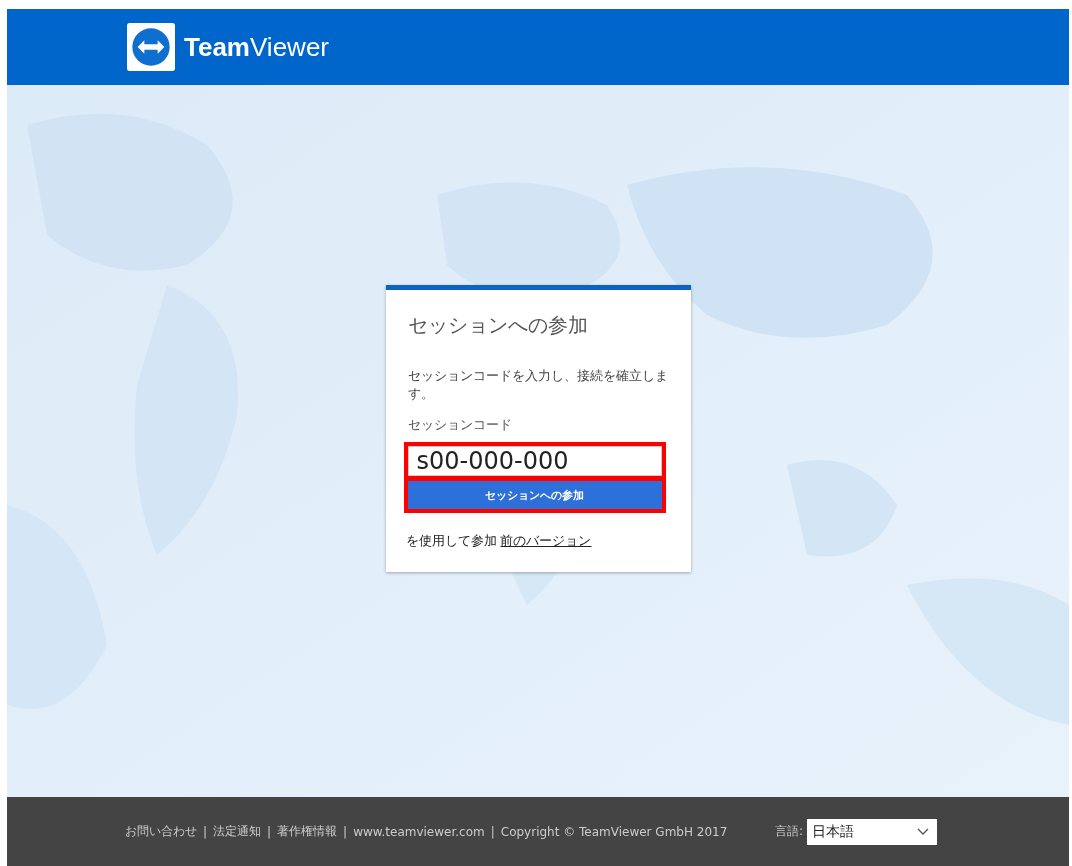 This screenshot has height=866, width=1072. I want to click on field-label: セッションコード, so click(460, 425).